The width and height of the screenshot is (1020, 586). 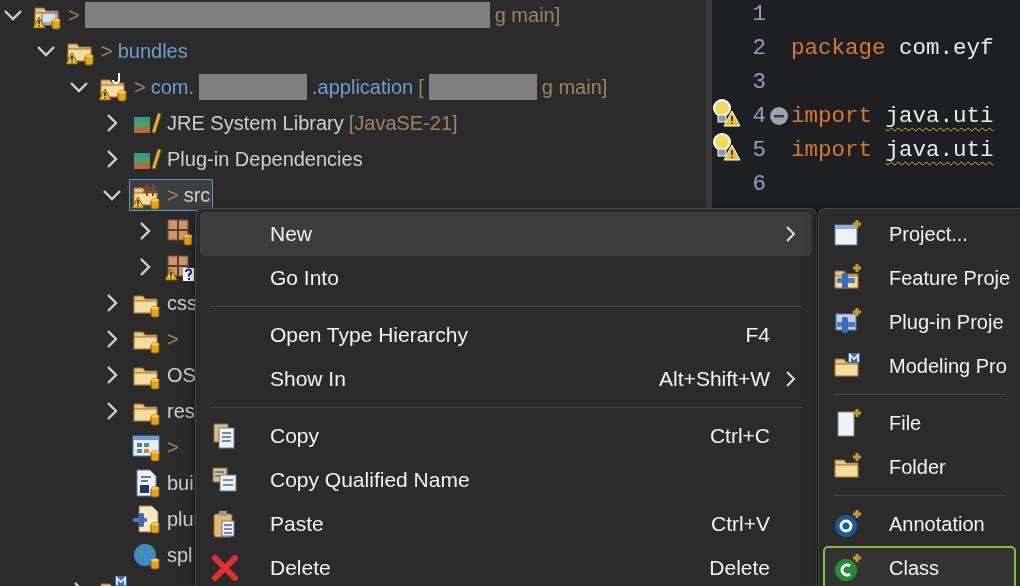 I want to click on tree-item: JRE System Library [JavaSE-21], so click(x=295, y=123).